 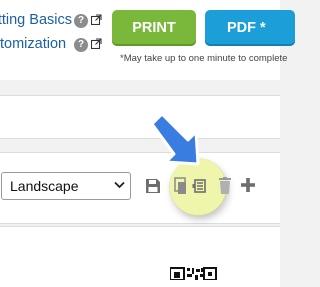 I want to click on pointer-arrow-icon, so click(x=175, y=139).